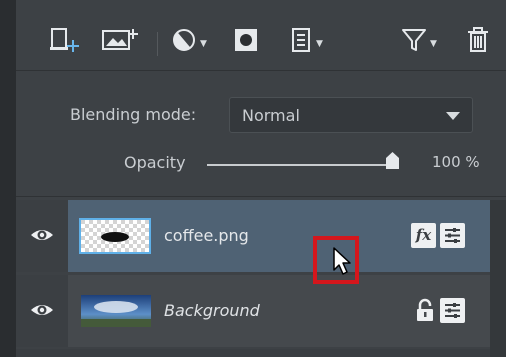  What do you see at coordinates (392, 160) in the screenshot?
I see `opacity-slider-thumb` at bounding box center [392, 160].